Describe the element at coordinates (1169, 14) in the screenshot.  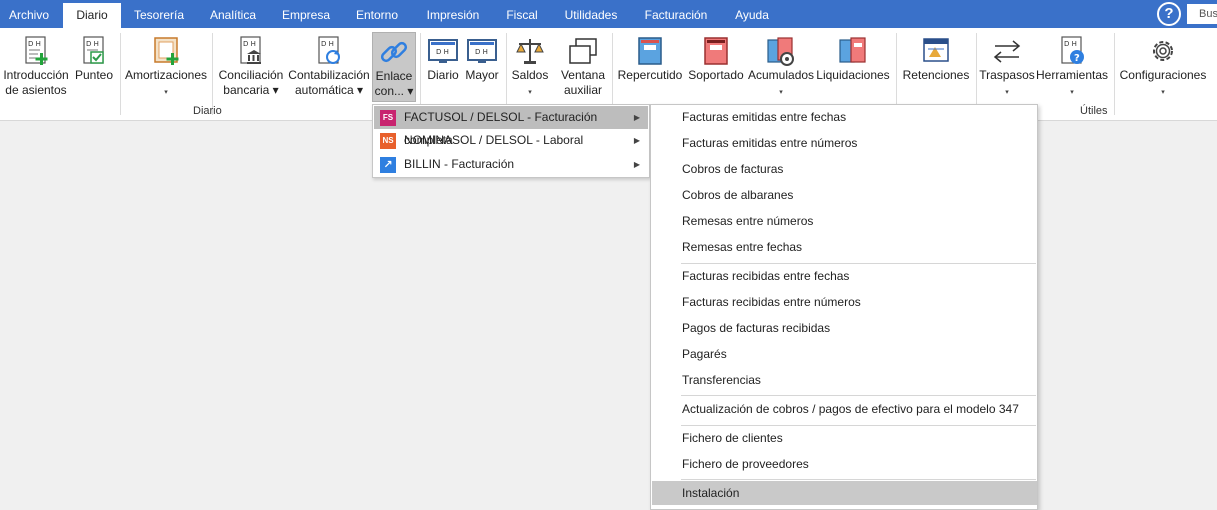
I see `help-icon: ?` at that location.